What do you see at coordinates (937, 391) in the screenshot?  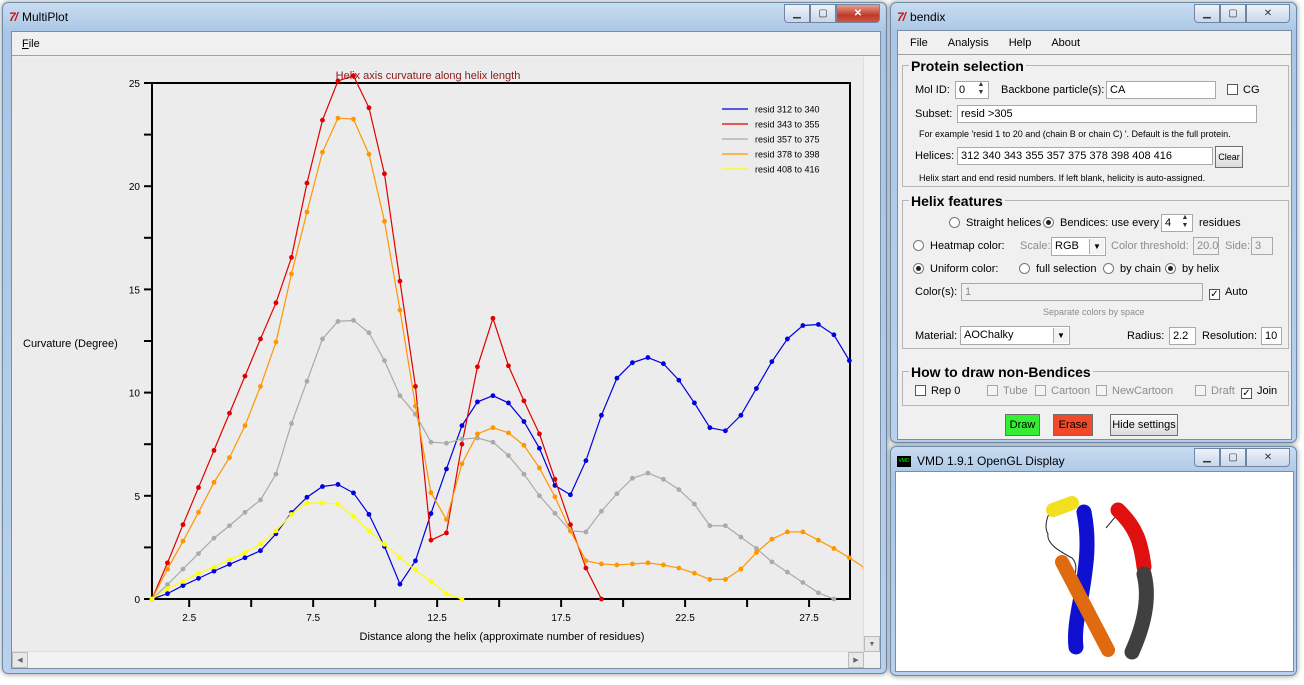 I see `rep0-checkbox: Rep 0` at bounding box center [937, 391].